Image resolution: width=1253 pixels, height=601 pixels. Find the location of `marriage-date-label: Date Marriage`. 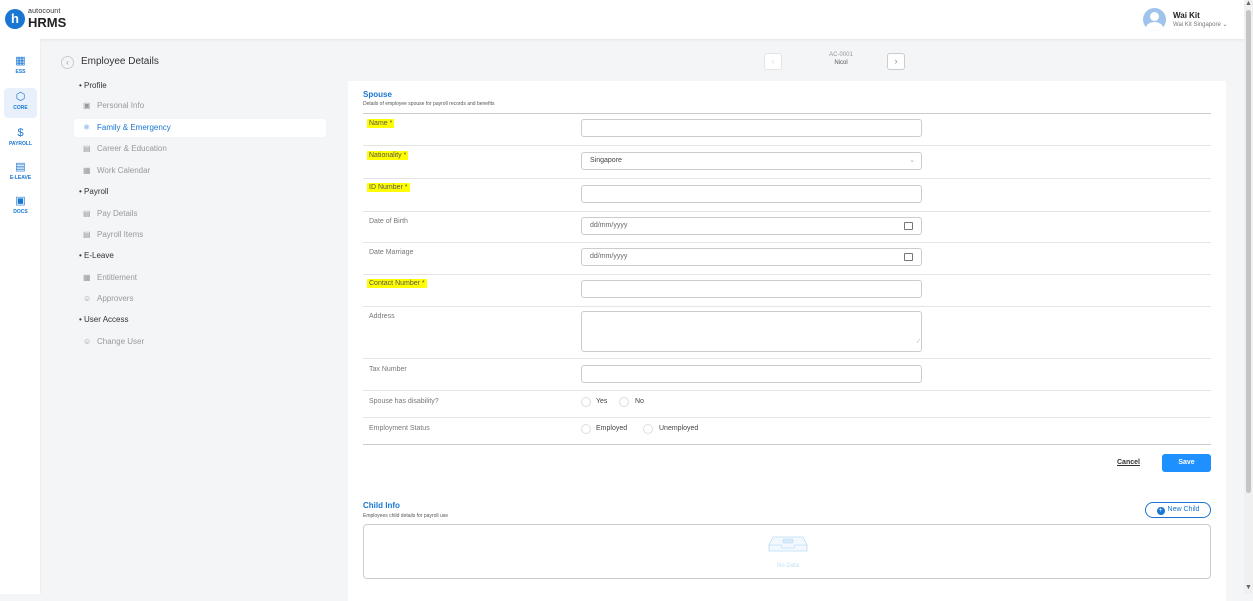

marriage-date-label: Date Marriage is located at coordinates (391, 252).